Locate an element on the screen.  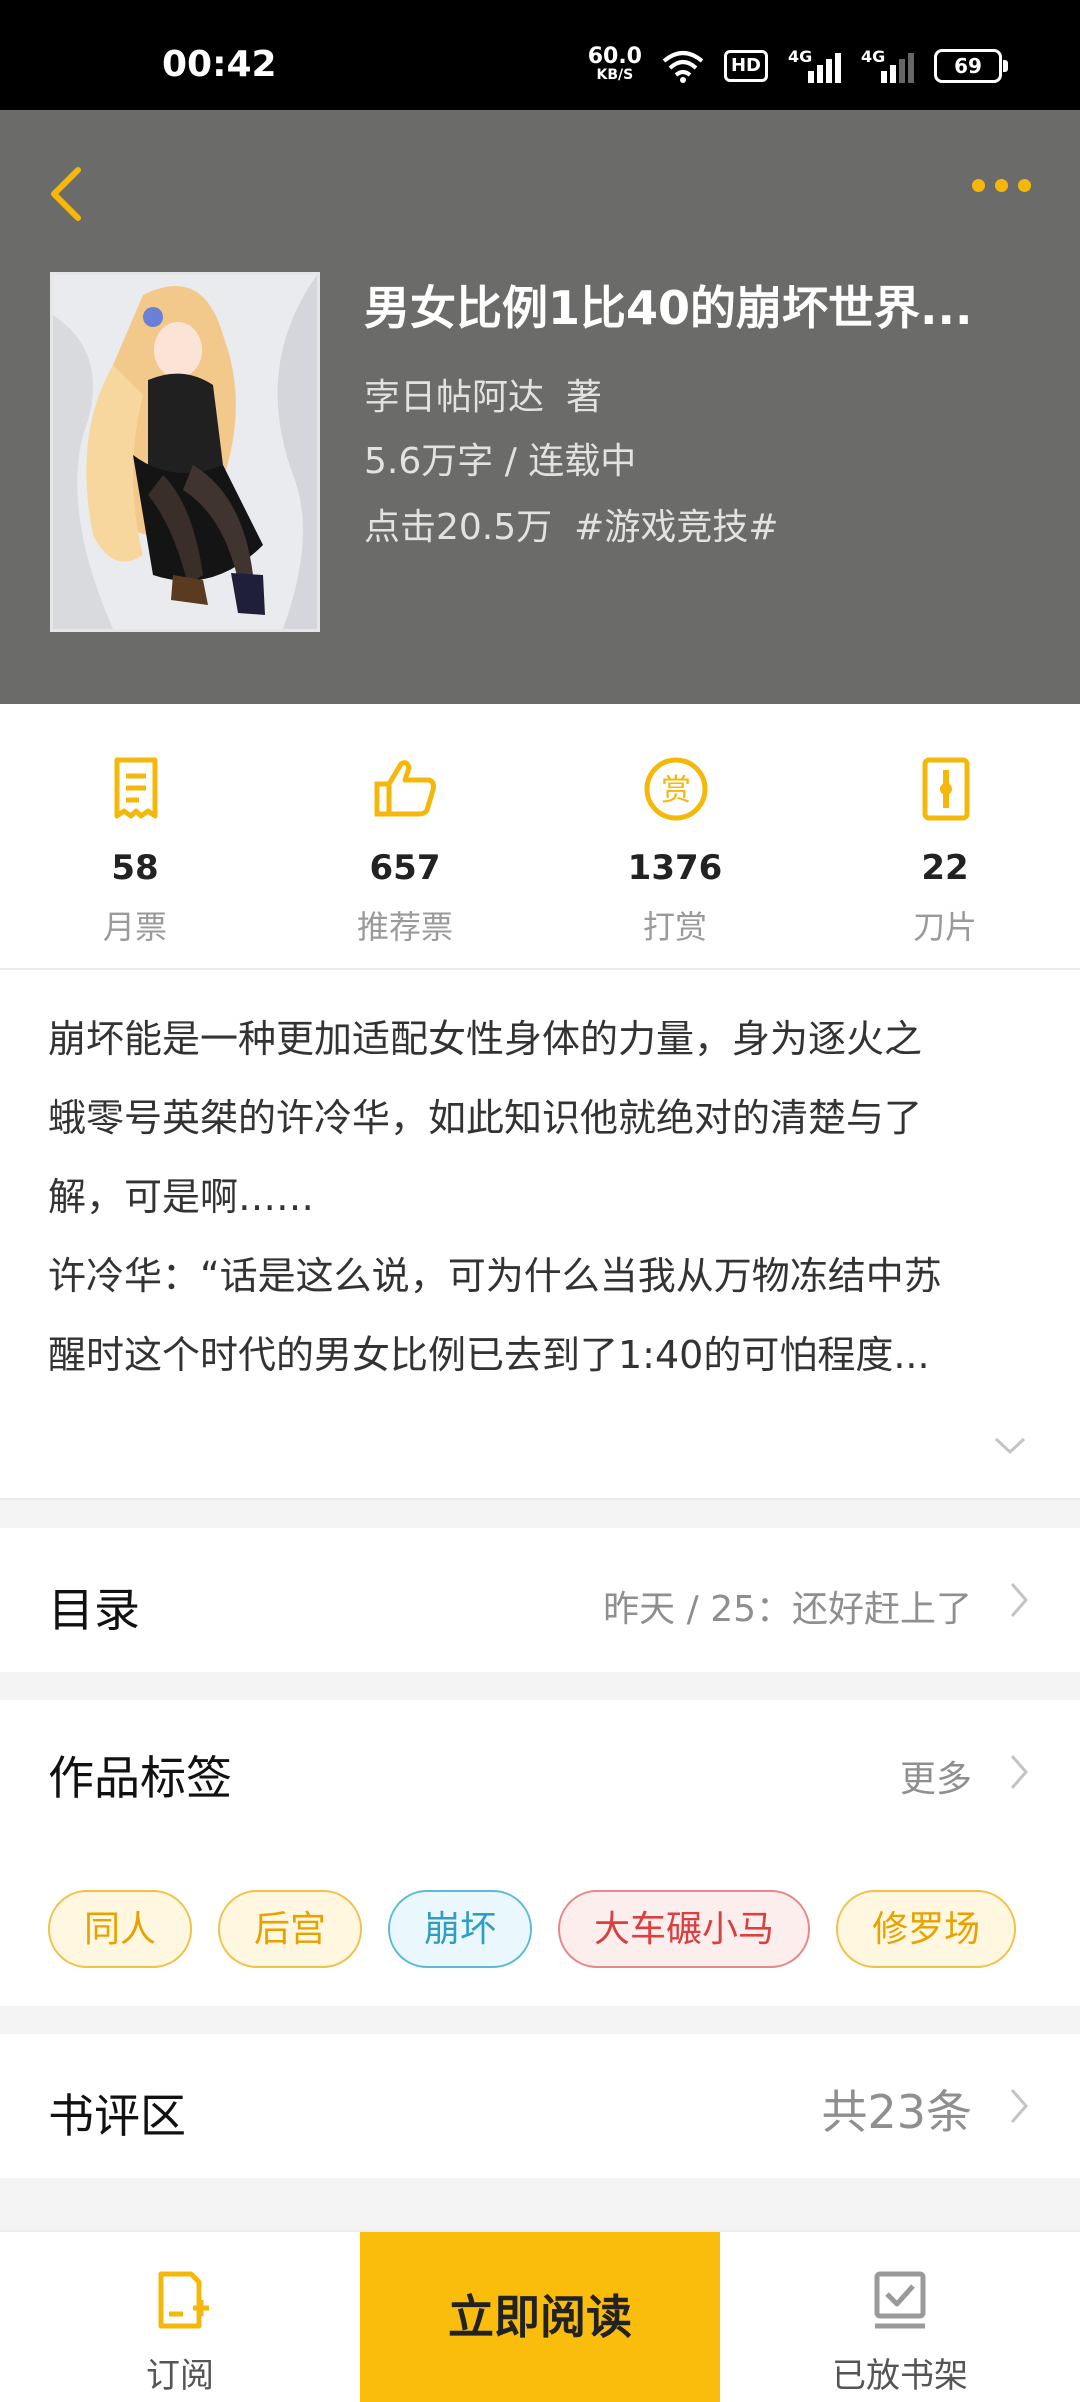
stat-value: 1376 is located at coordinates (675, 868).